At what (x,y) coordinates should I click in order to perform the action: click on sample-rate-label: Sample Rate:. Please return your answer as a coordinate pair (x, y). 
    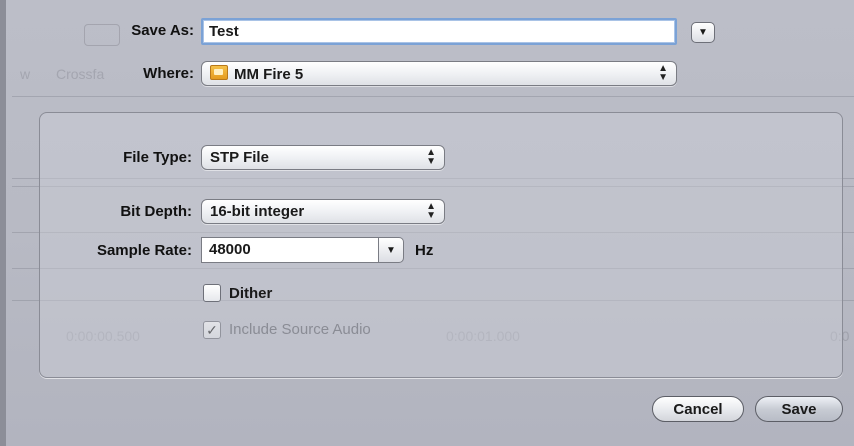
    Looking at the image, I should click on (144, 250).